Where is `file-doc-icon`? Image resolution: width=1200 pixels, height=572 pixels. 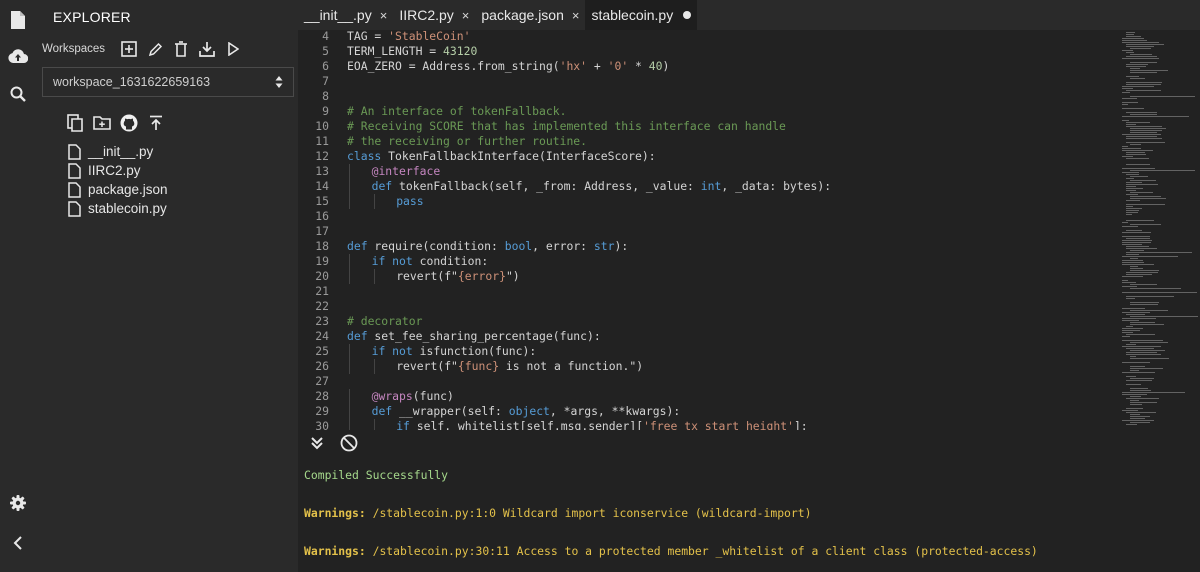
file-doc-icon is located at coordinates (74, 208).